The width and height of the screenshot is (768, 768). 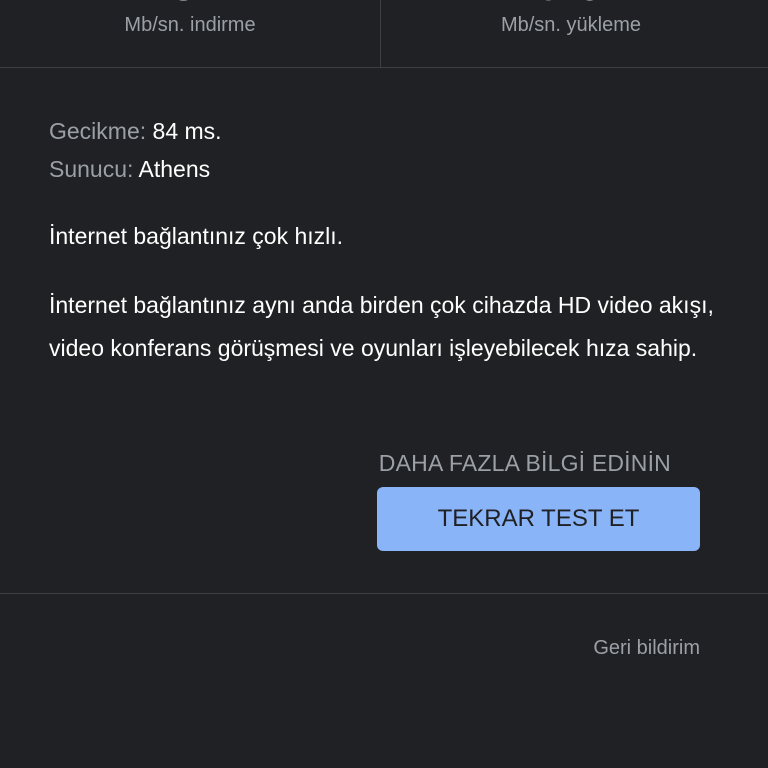 What do you see at coordinates (174, 169) in the screenshot?
I see `server-value: Athens` at bounding box center [174, 169].